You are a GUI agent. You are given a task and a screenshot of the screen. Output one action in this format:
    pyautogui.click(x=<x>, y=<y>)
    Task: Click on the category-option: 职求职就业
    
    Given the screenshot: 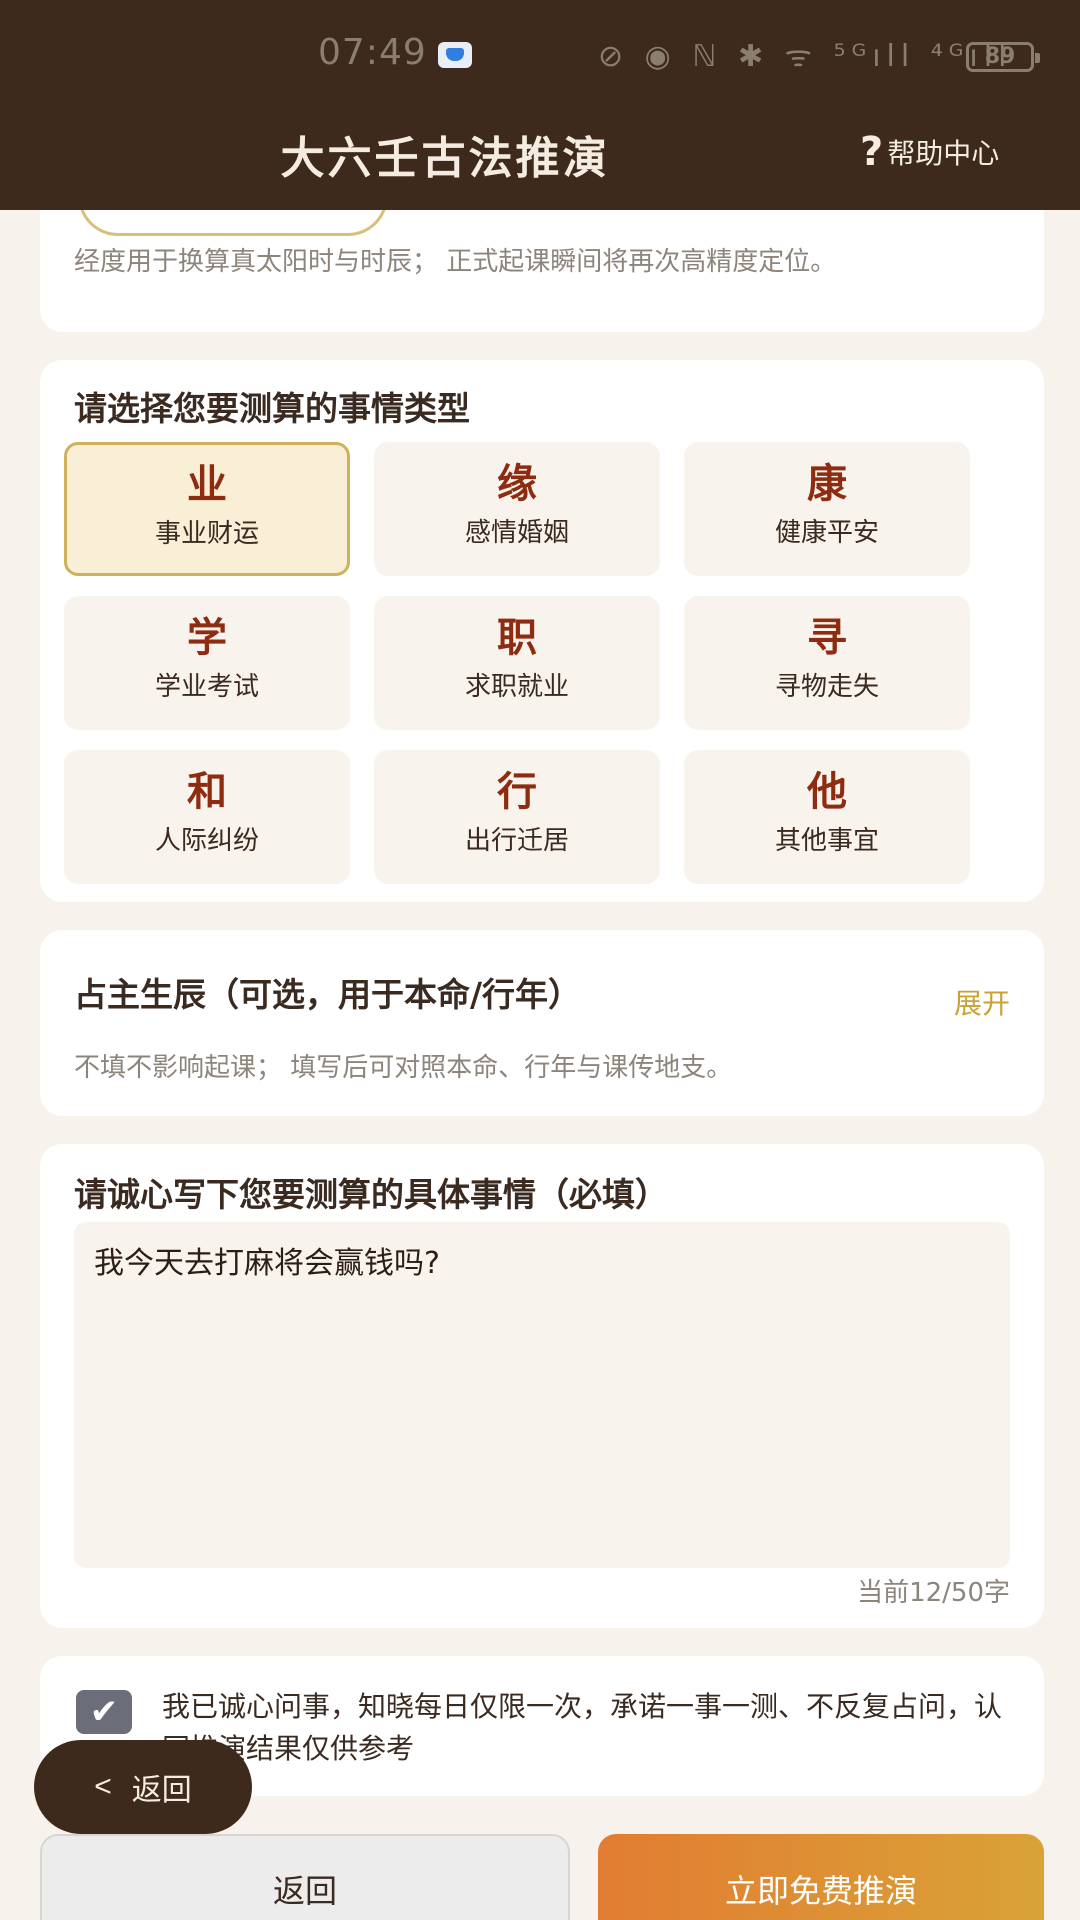 What is the action you would take?
    pyautogui.click(x=517, y=663)
    